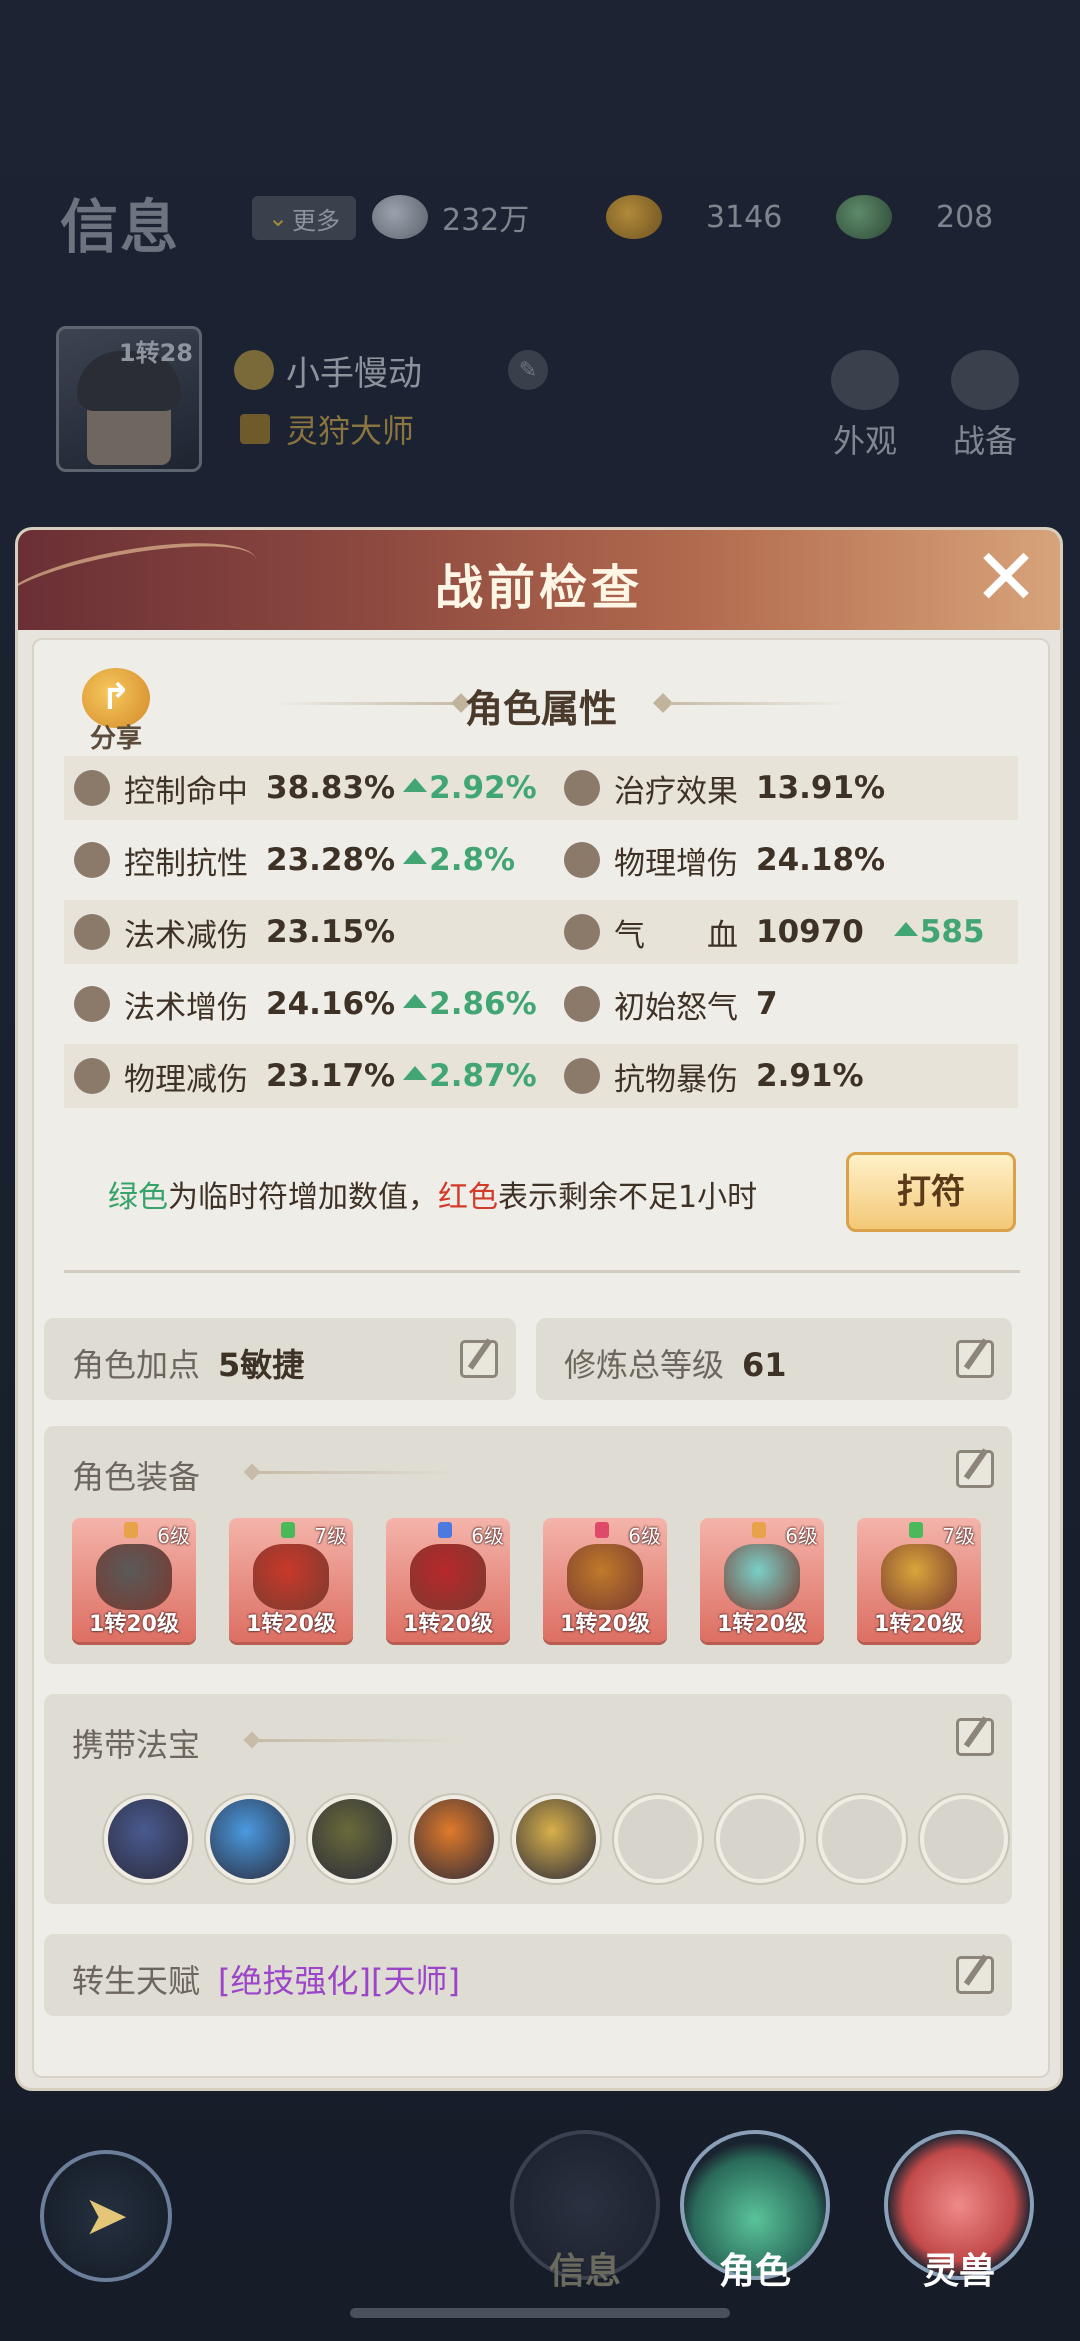 This screenshot has height=2341, width=1080. I want to click on page-title: 信息, so click(120, 227).